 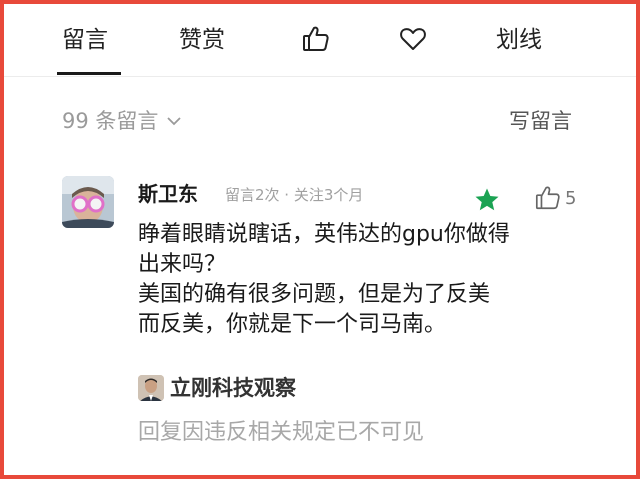 What do you see at coordinates (202, 40) in the screenshot?
I see `tab-reward: 赞赏` at bounding box center [202, 40].